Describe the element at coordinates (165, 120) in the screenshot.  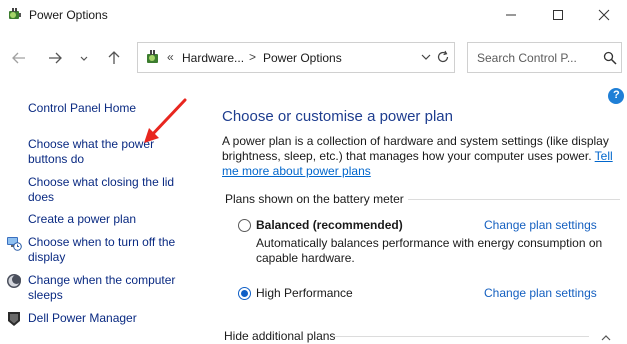
I see `annotation-arrow-icon` at that location.